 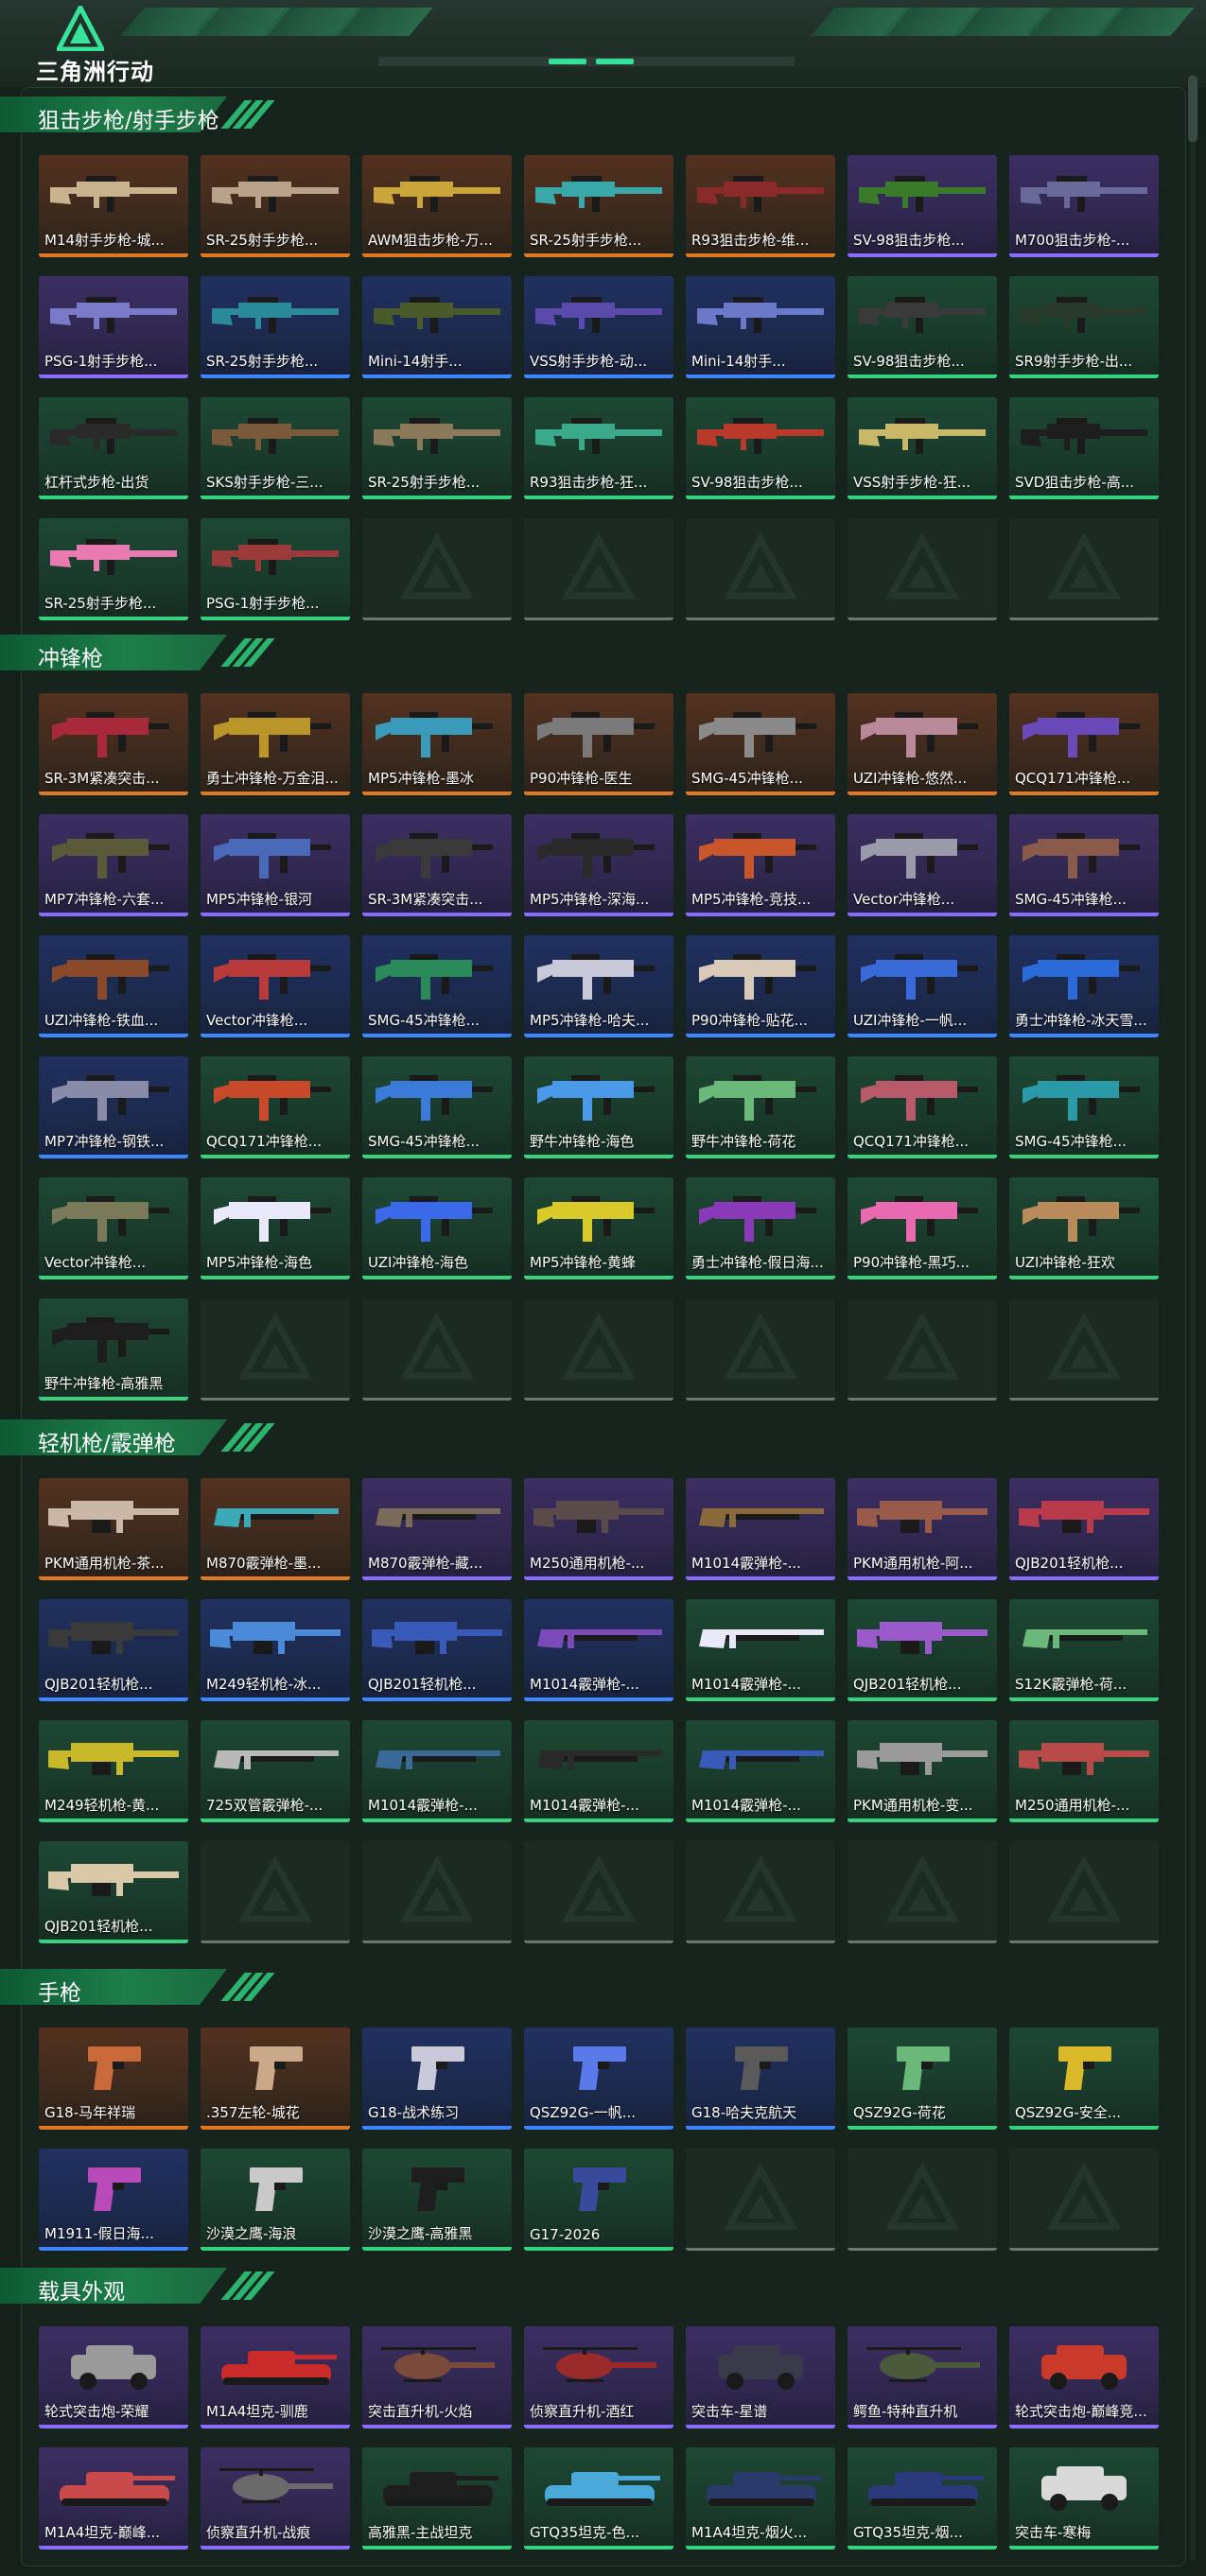 What do you see at coordinates (113, 2079) in the screenshot?
I see `item-card: G18-马年祥瑞` at bounding box center [113, 2079].